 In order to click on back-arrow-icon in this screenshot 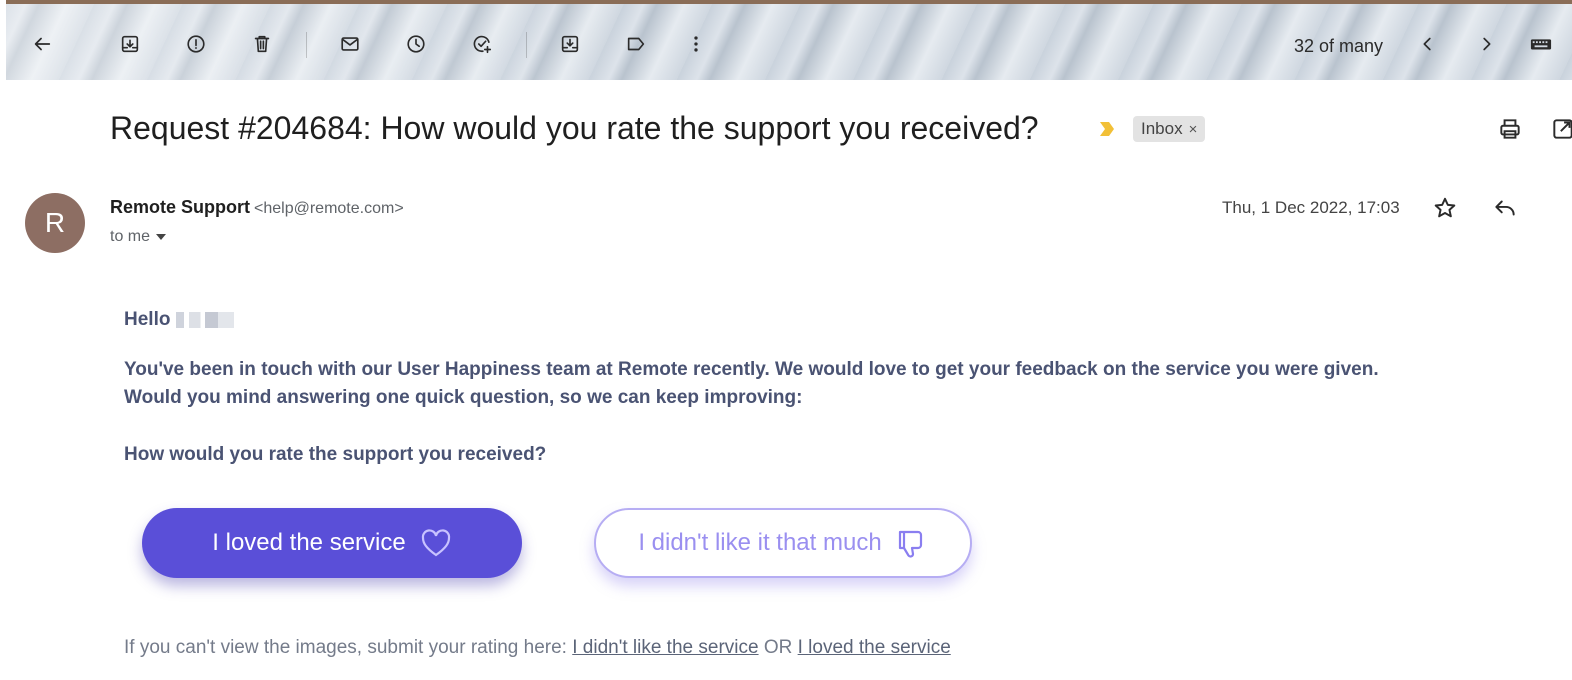, I will do `click(42, 44)`.